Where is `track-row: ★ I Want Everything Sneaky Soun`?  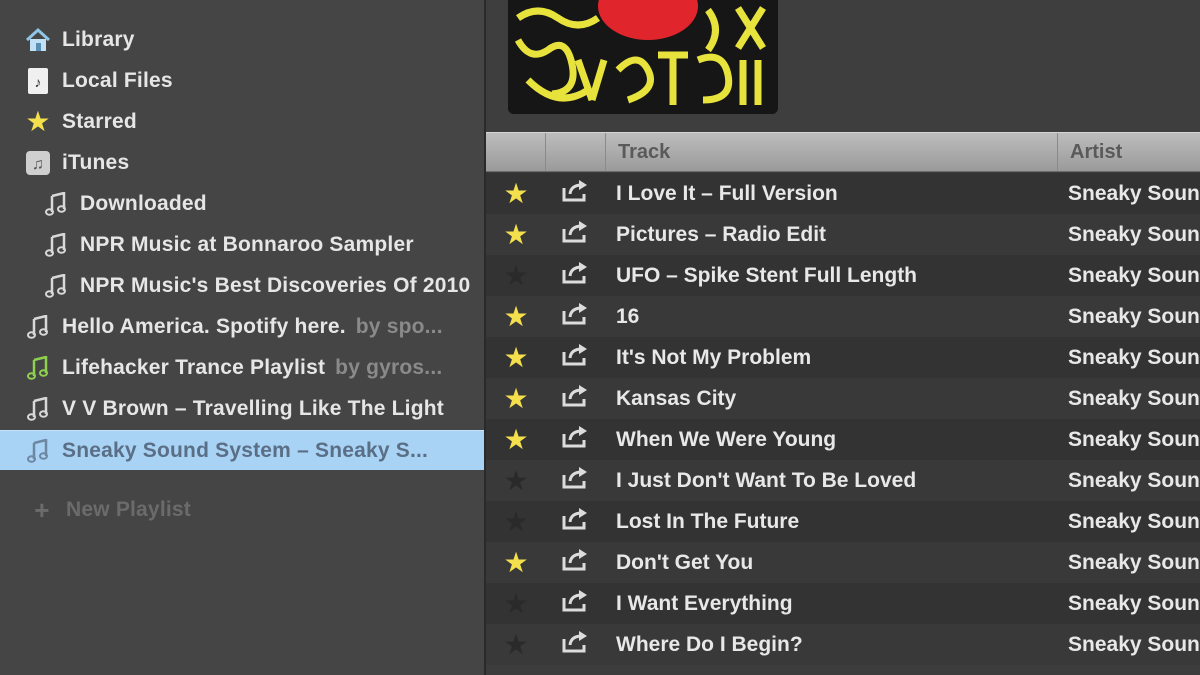
track-row: ★ I Want Everything Sneaky Soun is located at coordinates (843, 603).